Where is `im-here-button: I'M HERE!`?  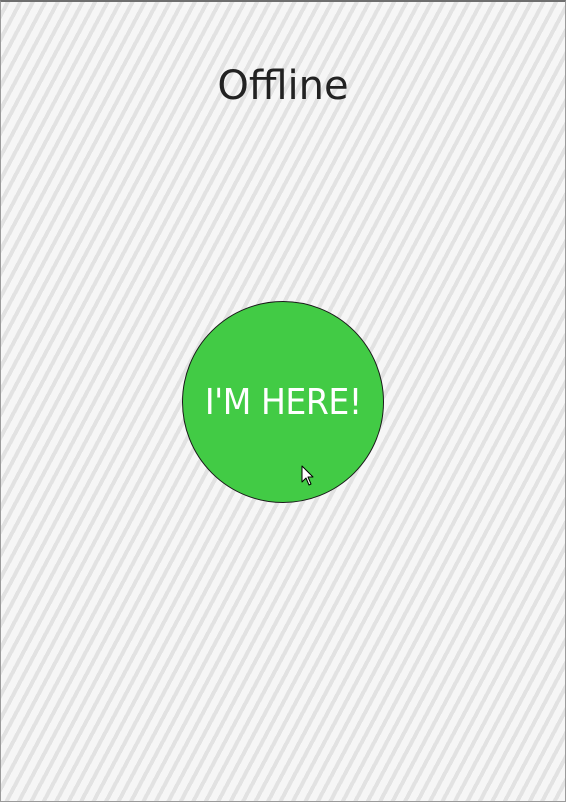 im-here-button: I'M HERE! is located at coordinates (283, 402).